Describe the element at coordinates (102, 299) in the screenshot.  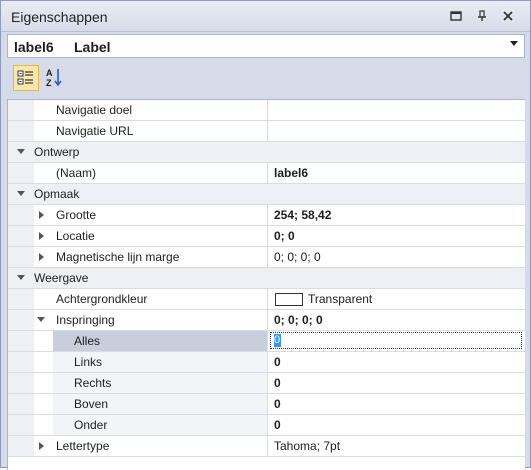
I see `property-name: Achtergrondkleur` at that location.